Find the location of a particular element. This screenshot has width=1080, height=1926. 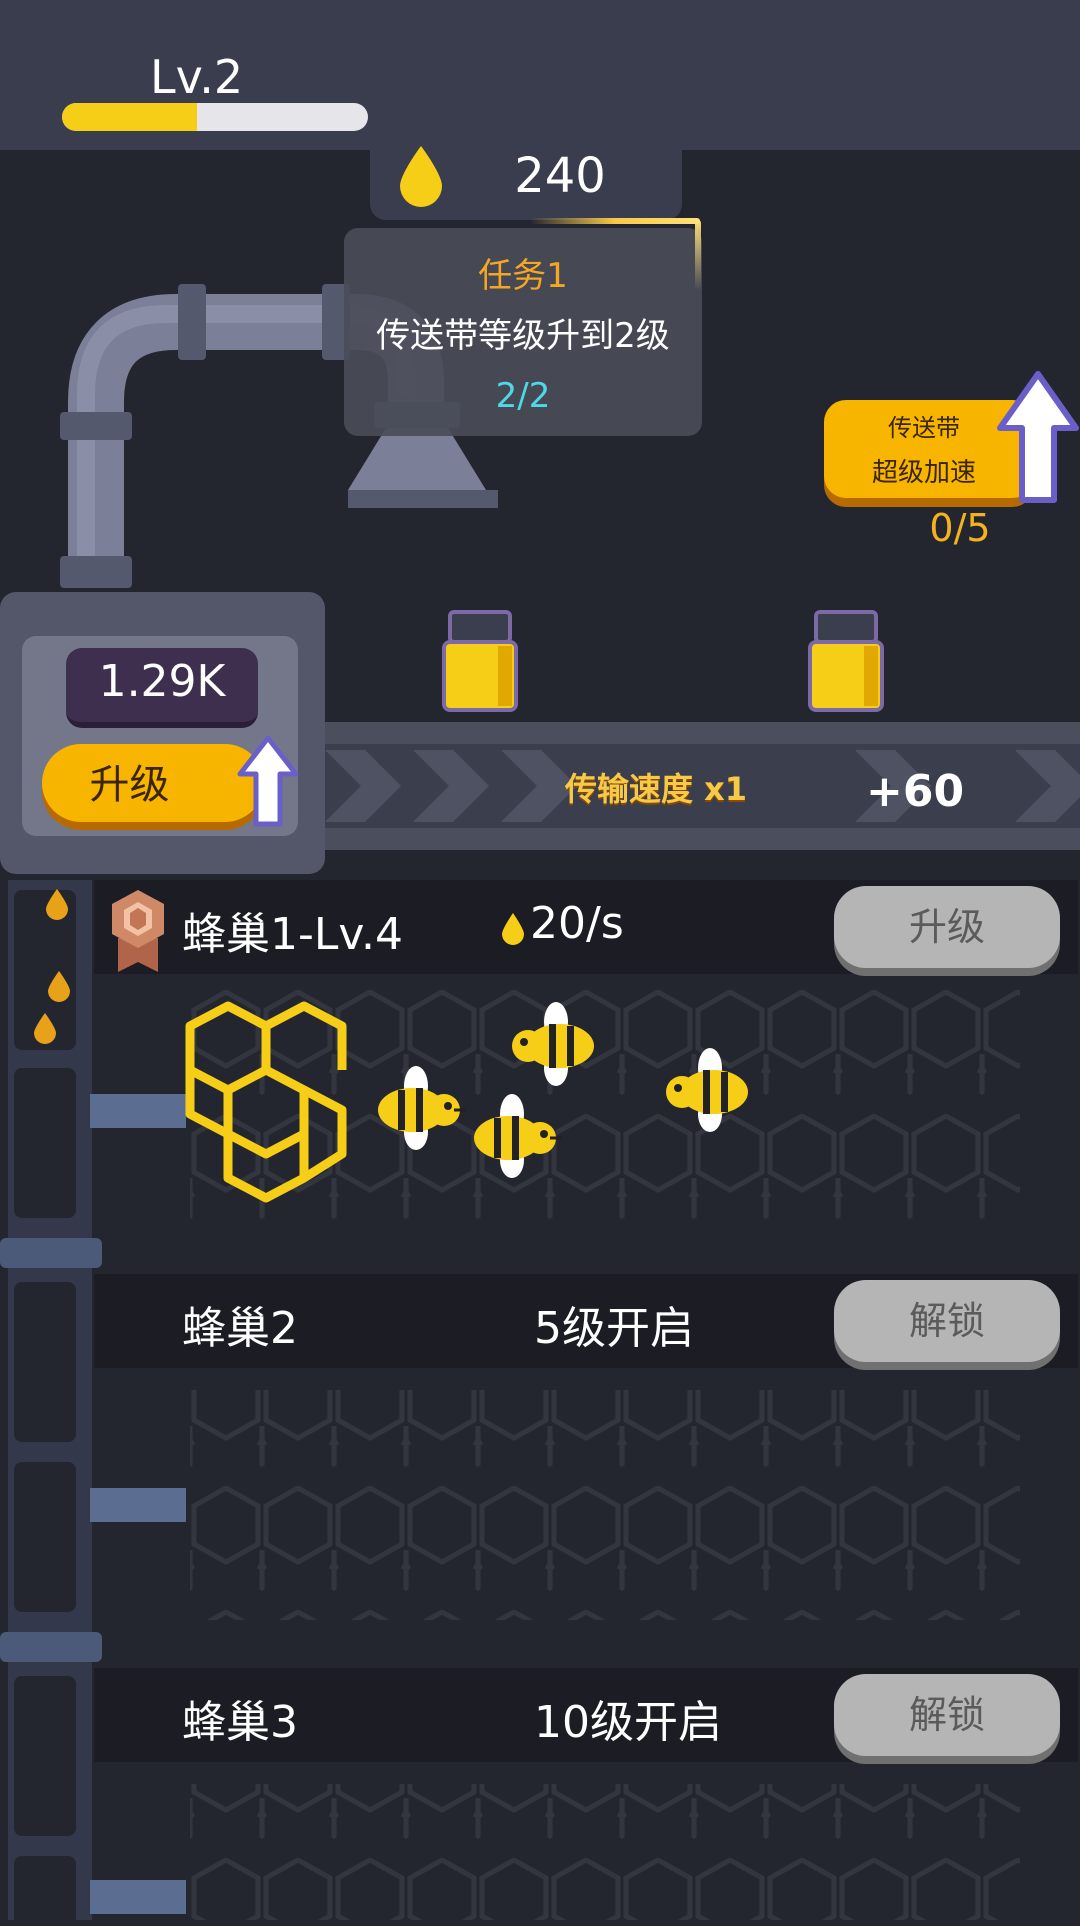

boost-label-line2: 超级加速 is located at coordinates (923, 473).